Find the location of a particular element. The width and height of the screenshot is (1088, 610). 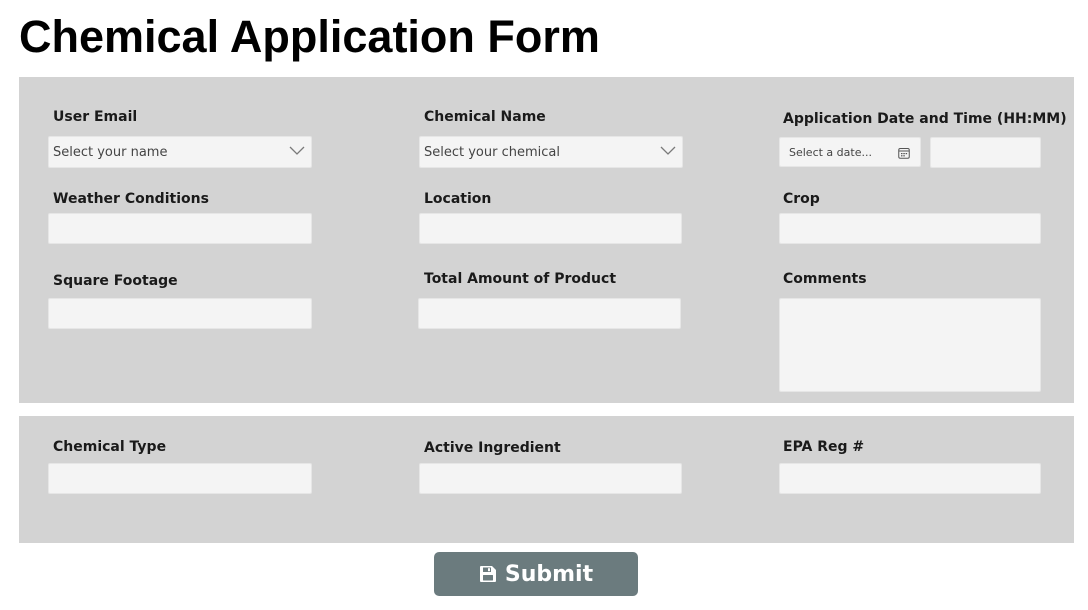

submit-button: Submit is located at coordinates (536, 574).